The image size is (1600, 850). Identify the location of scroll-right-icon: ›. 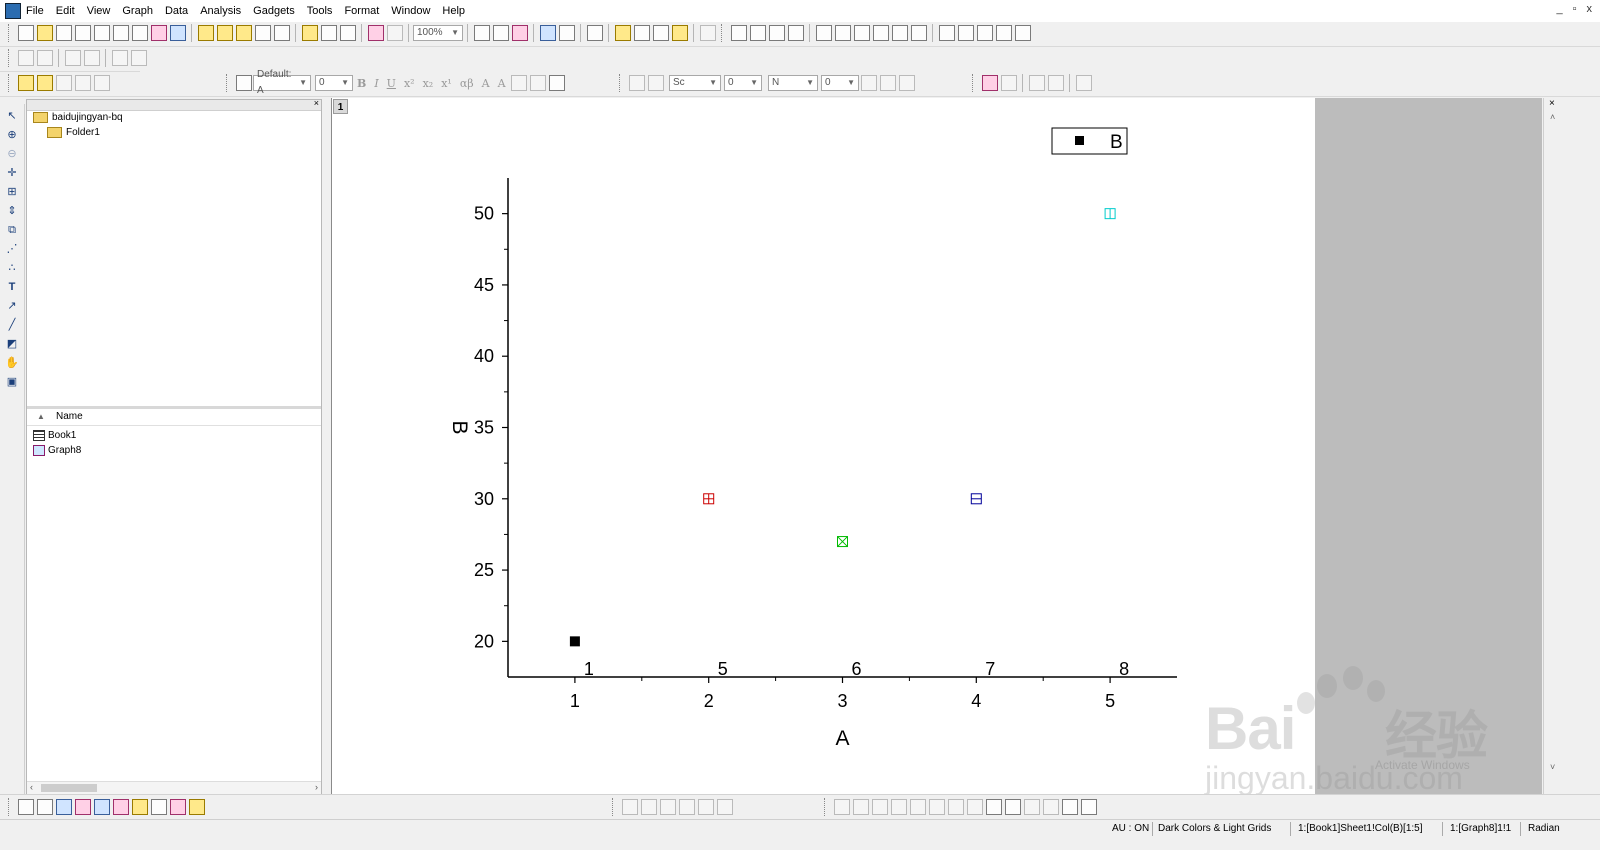
(316, 787).